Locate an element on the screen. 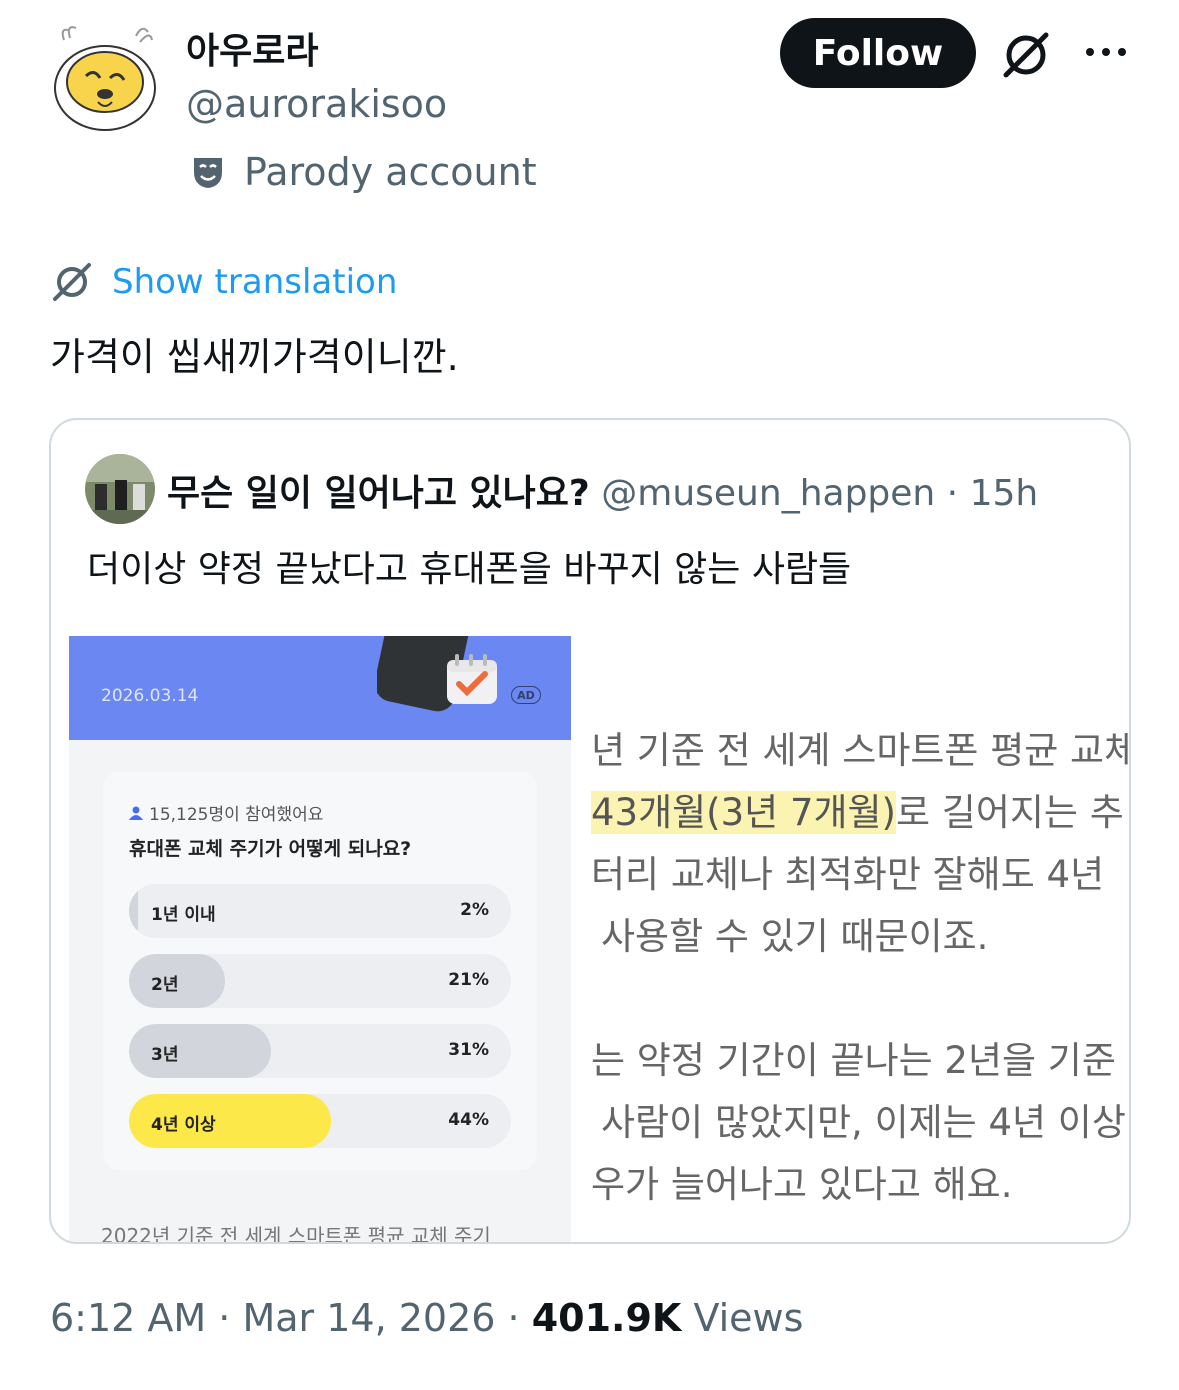 The width and height of the screenshot is (1179, 1390). follow-button: Follow is located at coordinates (878, 53).